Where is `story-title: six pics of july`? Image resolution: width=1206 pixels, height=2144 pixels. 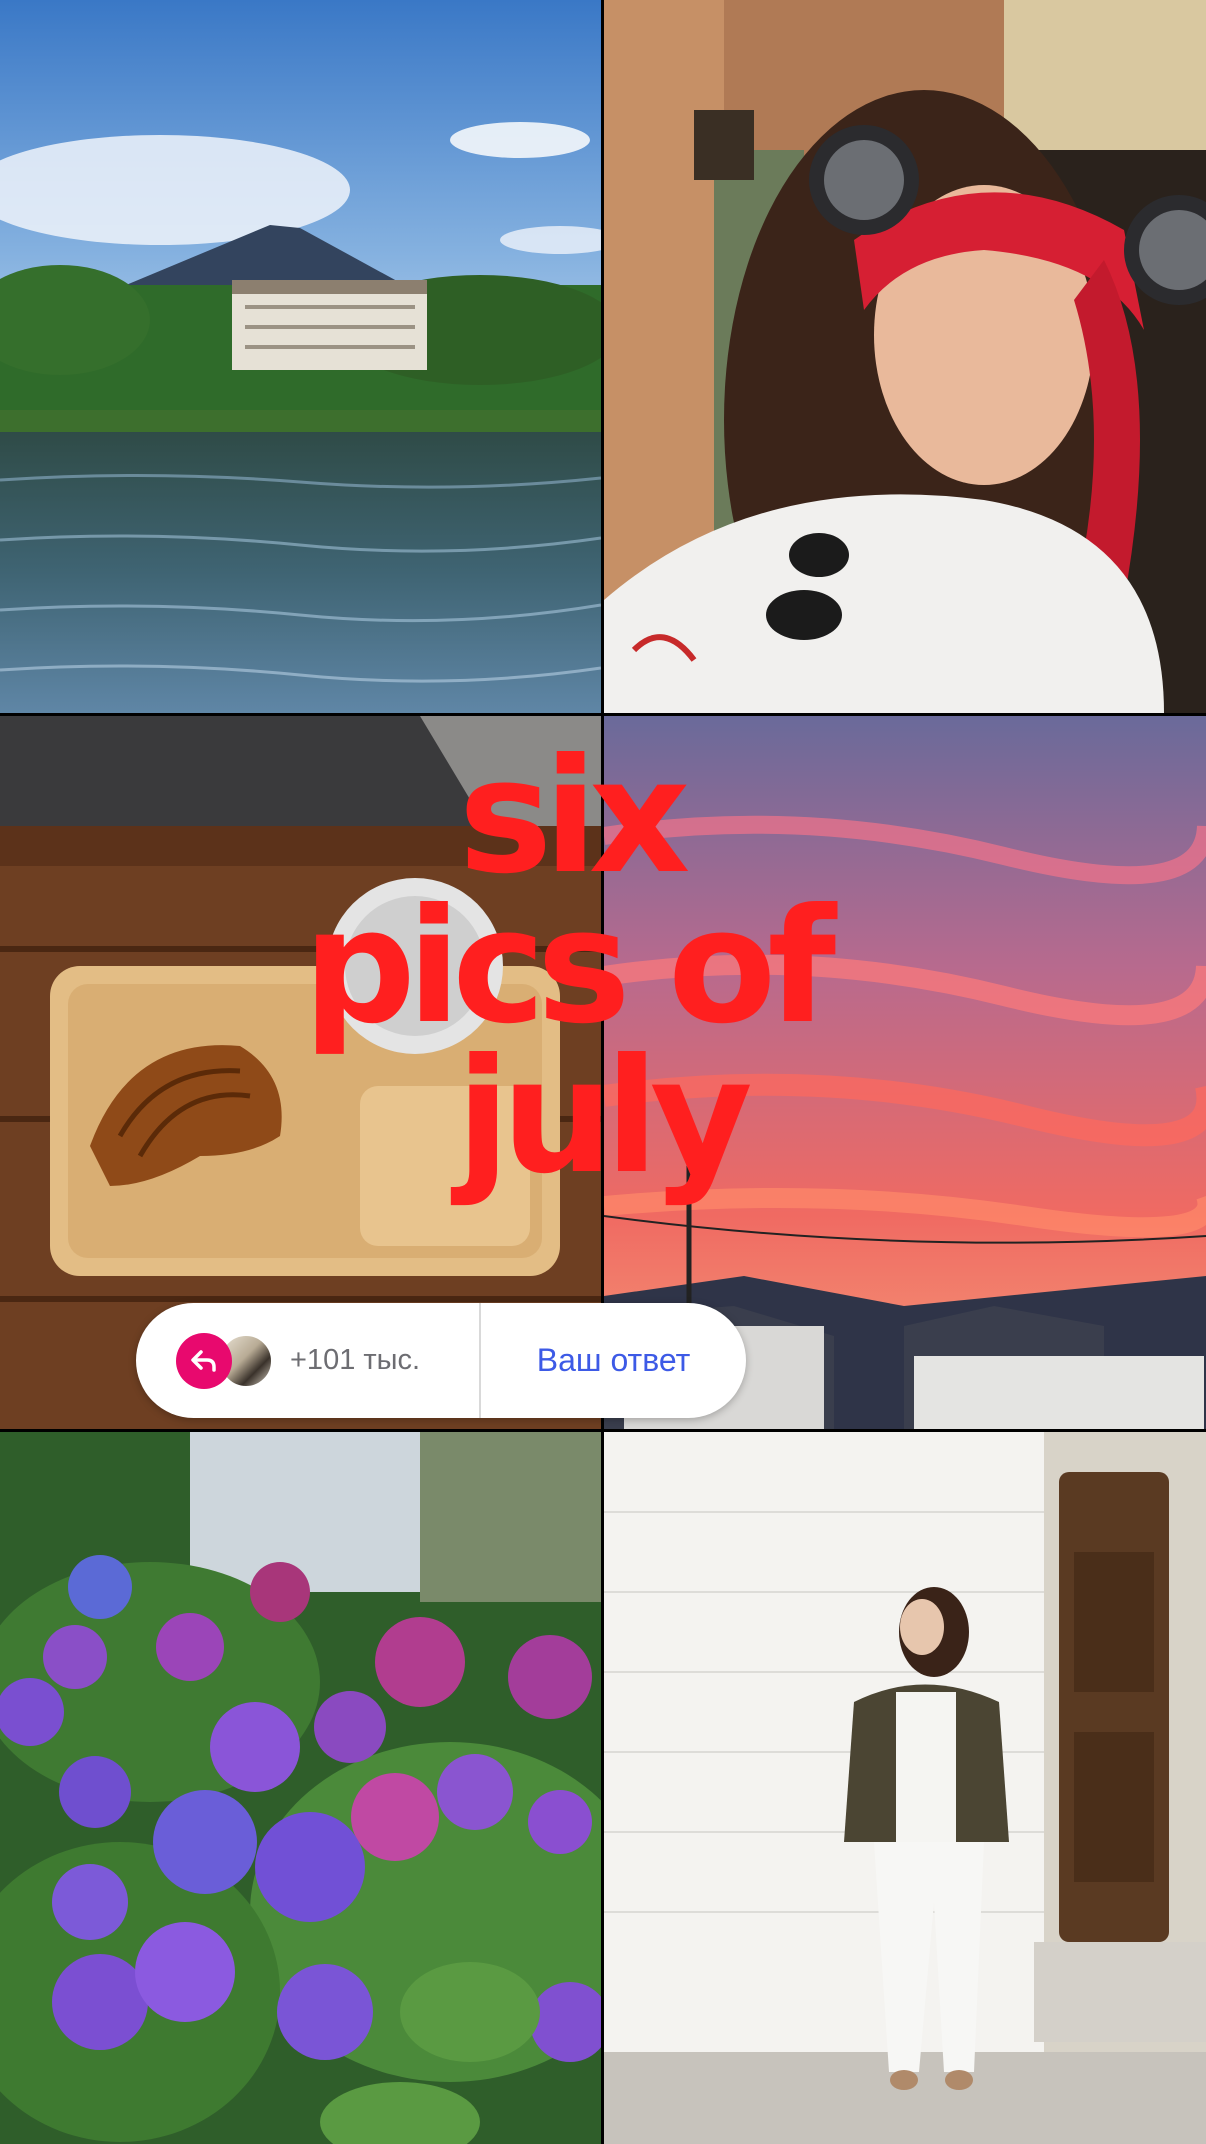 story-title: six pics of july is located at coordinates (570, 967).